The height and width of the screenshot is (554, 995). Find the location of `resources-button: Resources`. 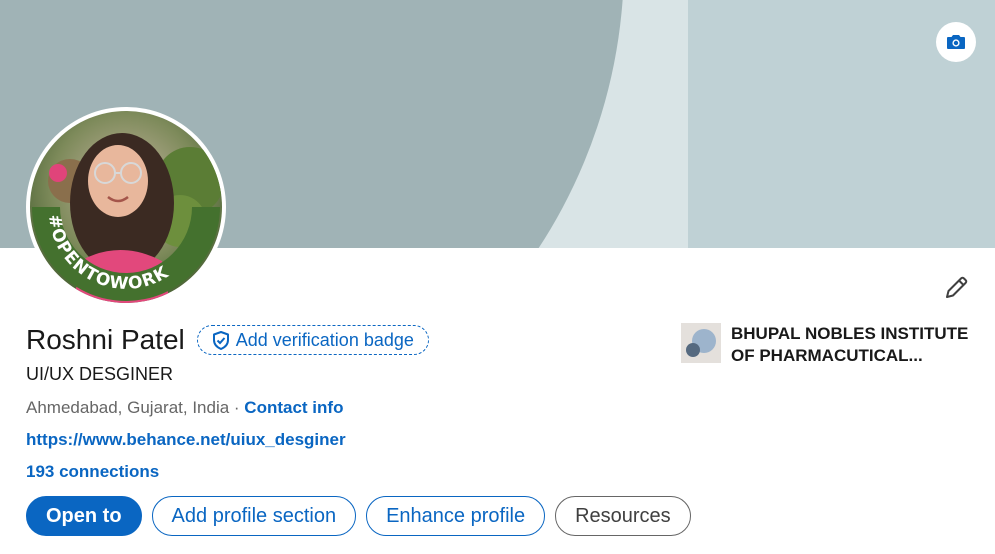

resources-button: Resources is located at coordinates (623, 516).